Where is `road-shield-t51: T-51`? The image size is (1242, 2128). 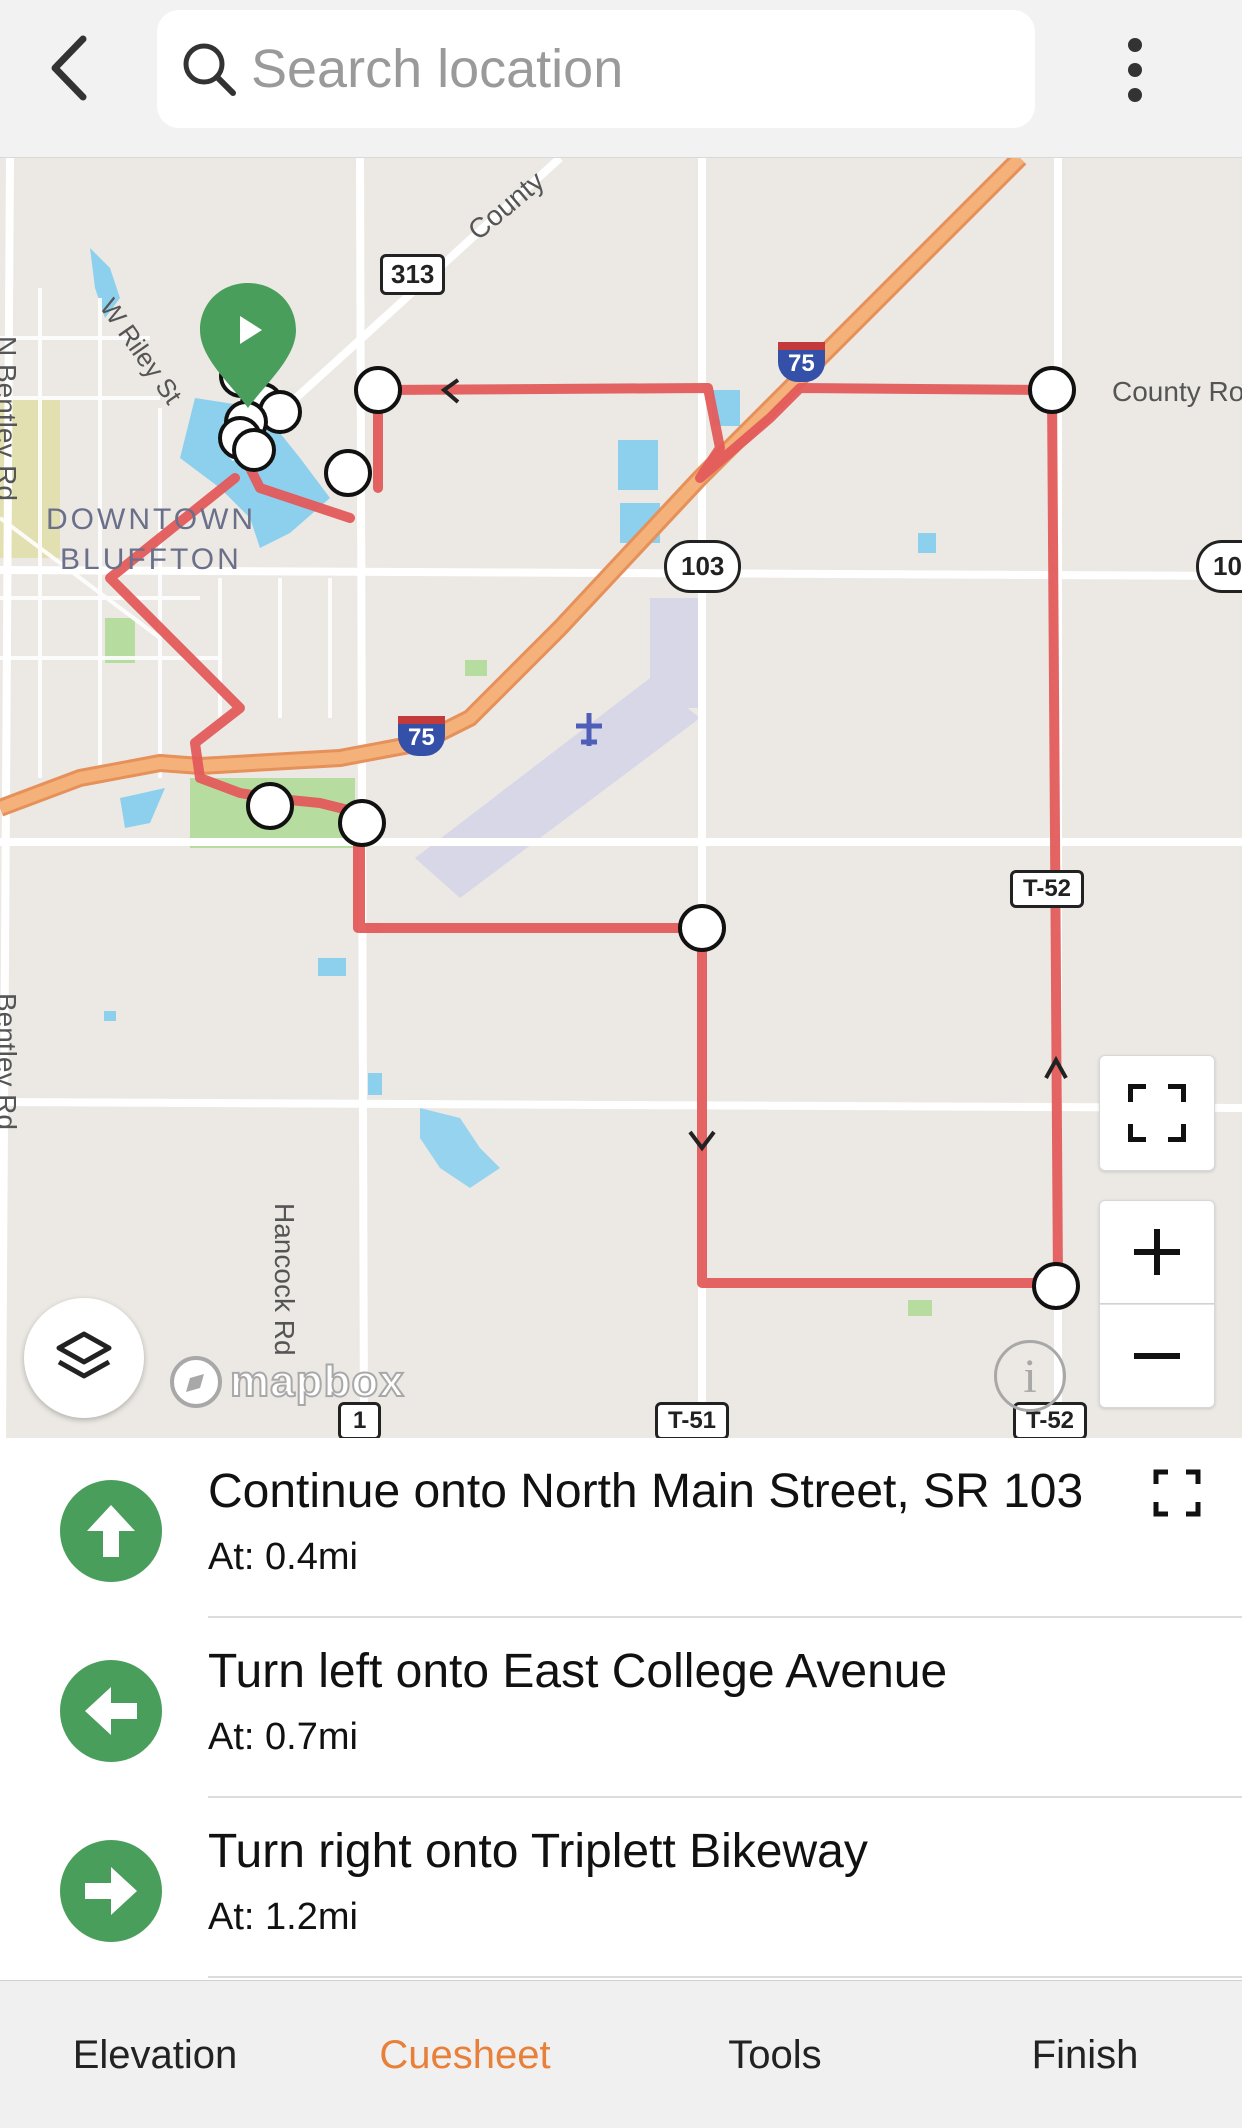 road-shield-t51: T-51 is located at coordinates (692, 1420).